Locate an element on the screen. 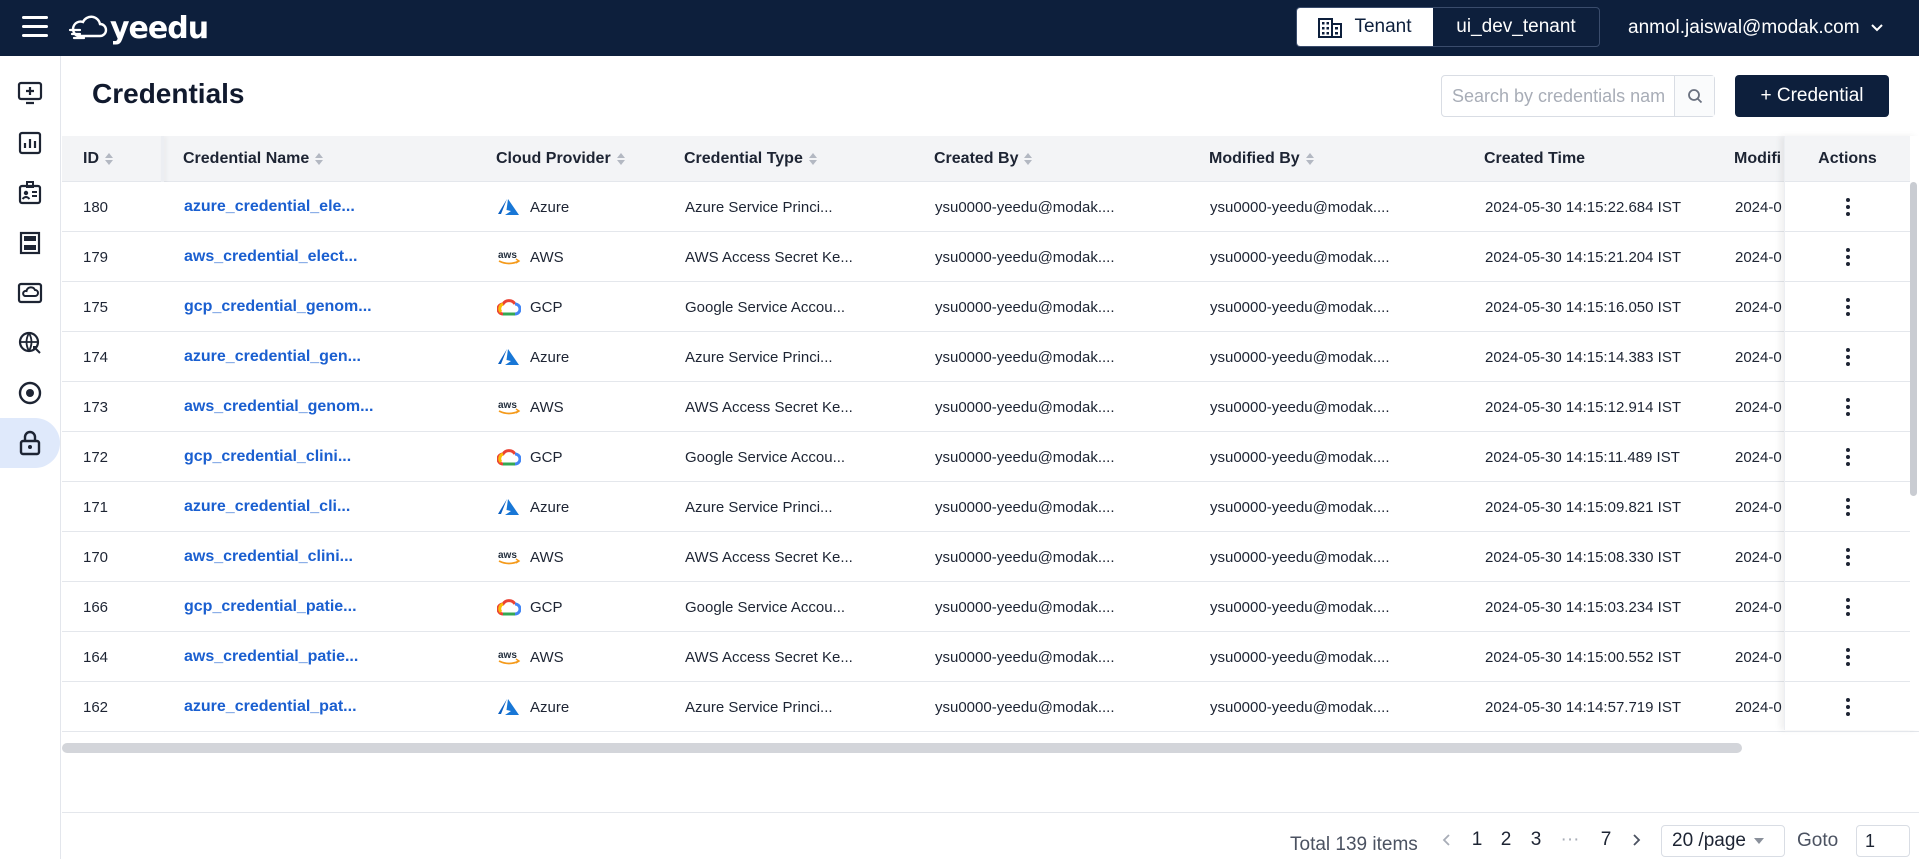  column-header-id: ID is located at coordinates (98, 159).